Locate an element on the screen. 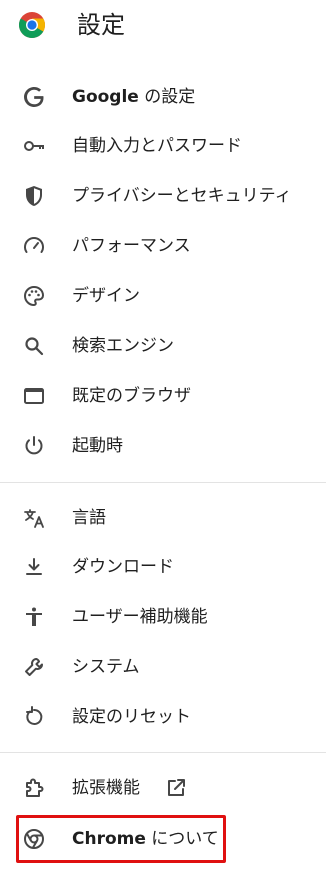  settings-header: 設定 is located at coordinates (163, 26).